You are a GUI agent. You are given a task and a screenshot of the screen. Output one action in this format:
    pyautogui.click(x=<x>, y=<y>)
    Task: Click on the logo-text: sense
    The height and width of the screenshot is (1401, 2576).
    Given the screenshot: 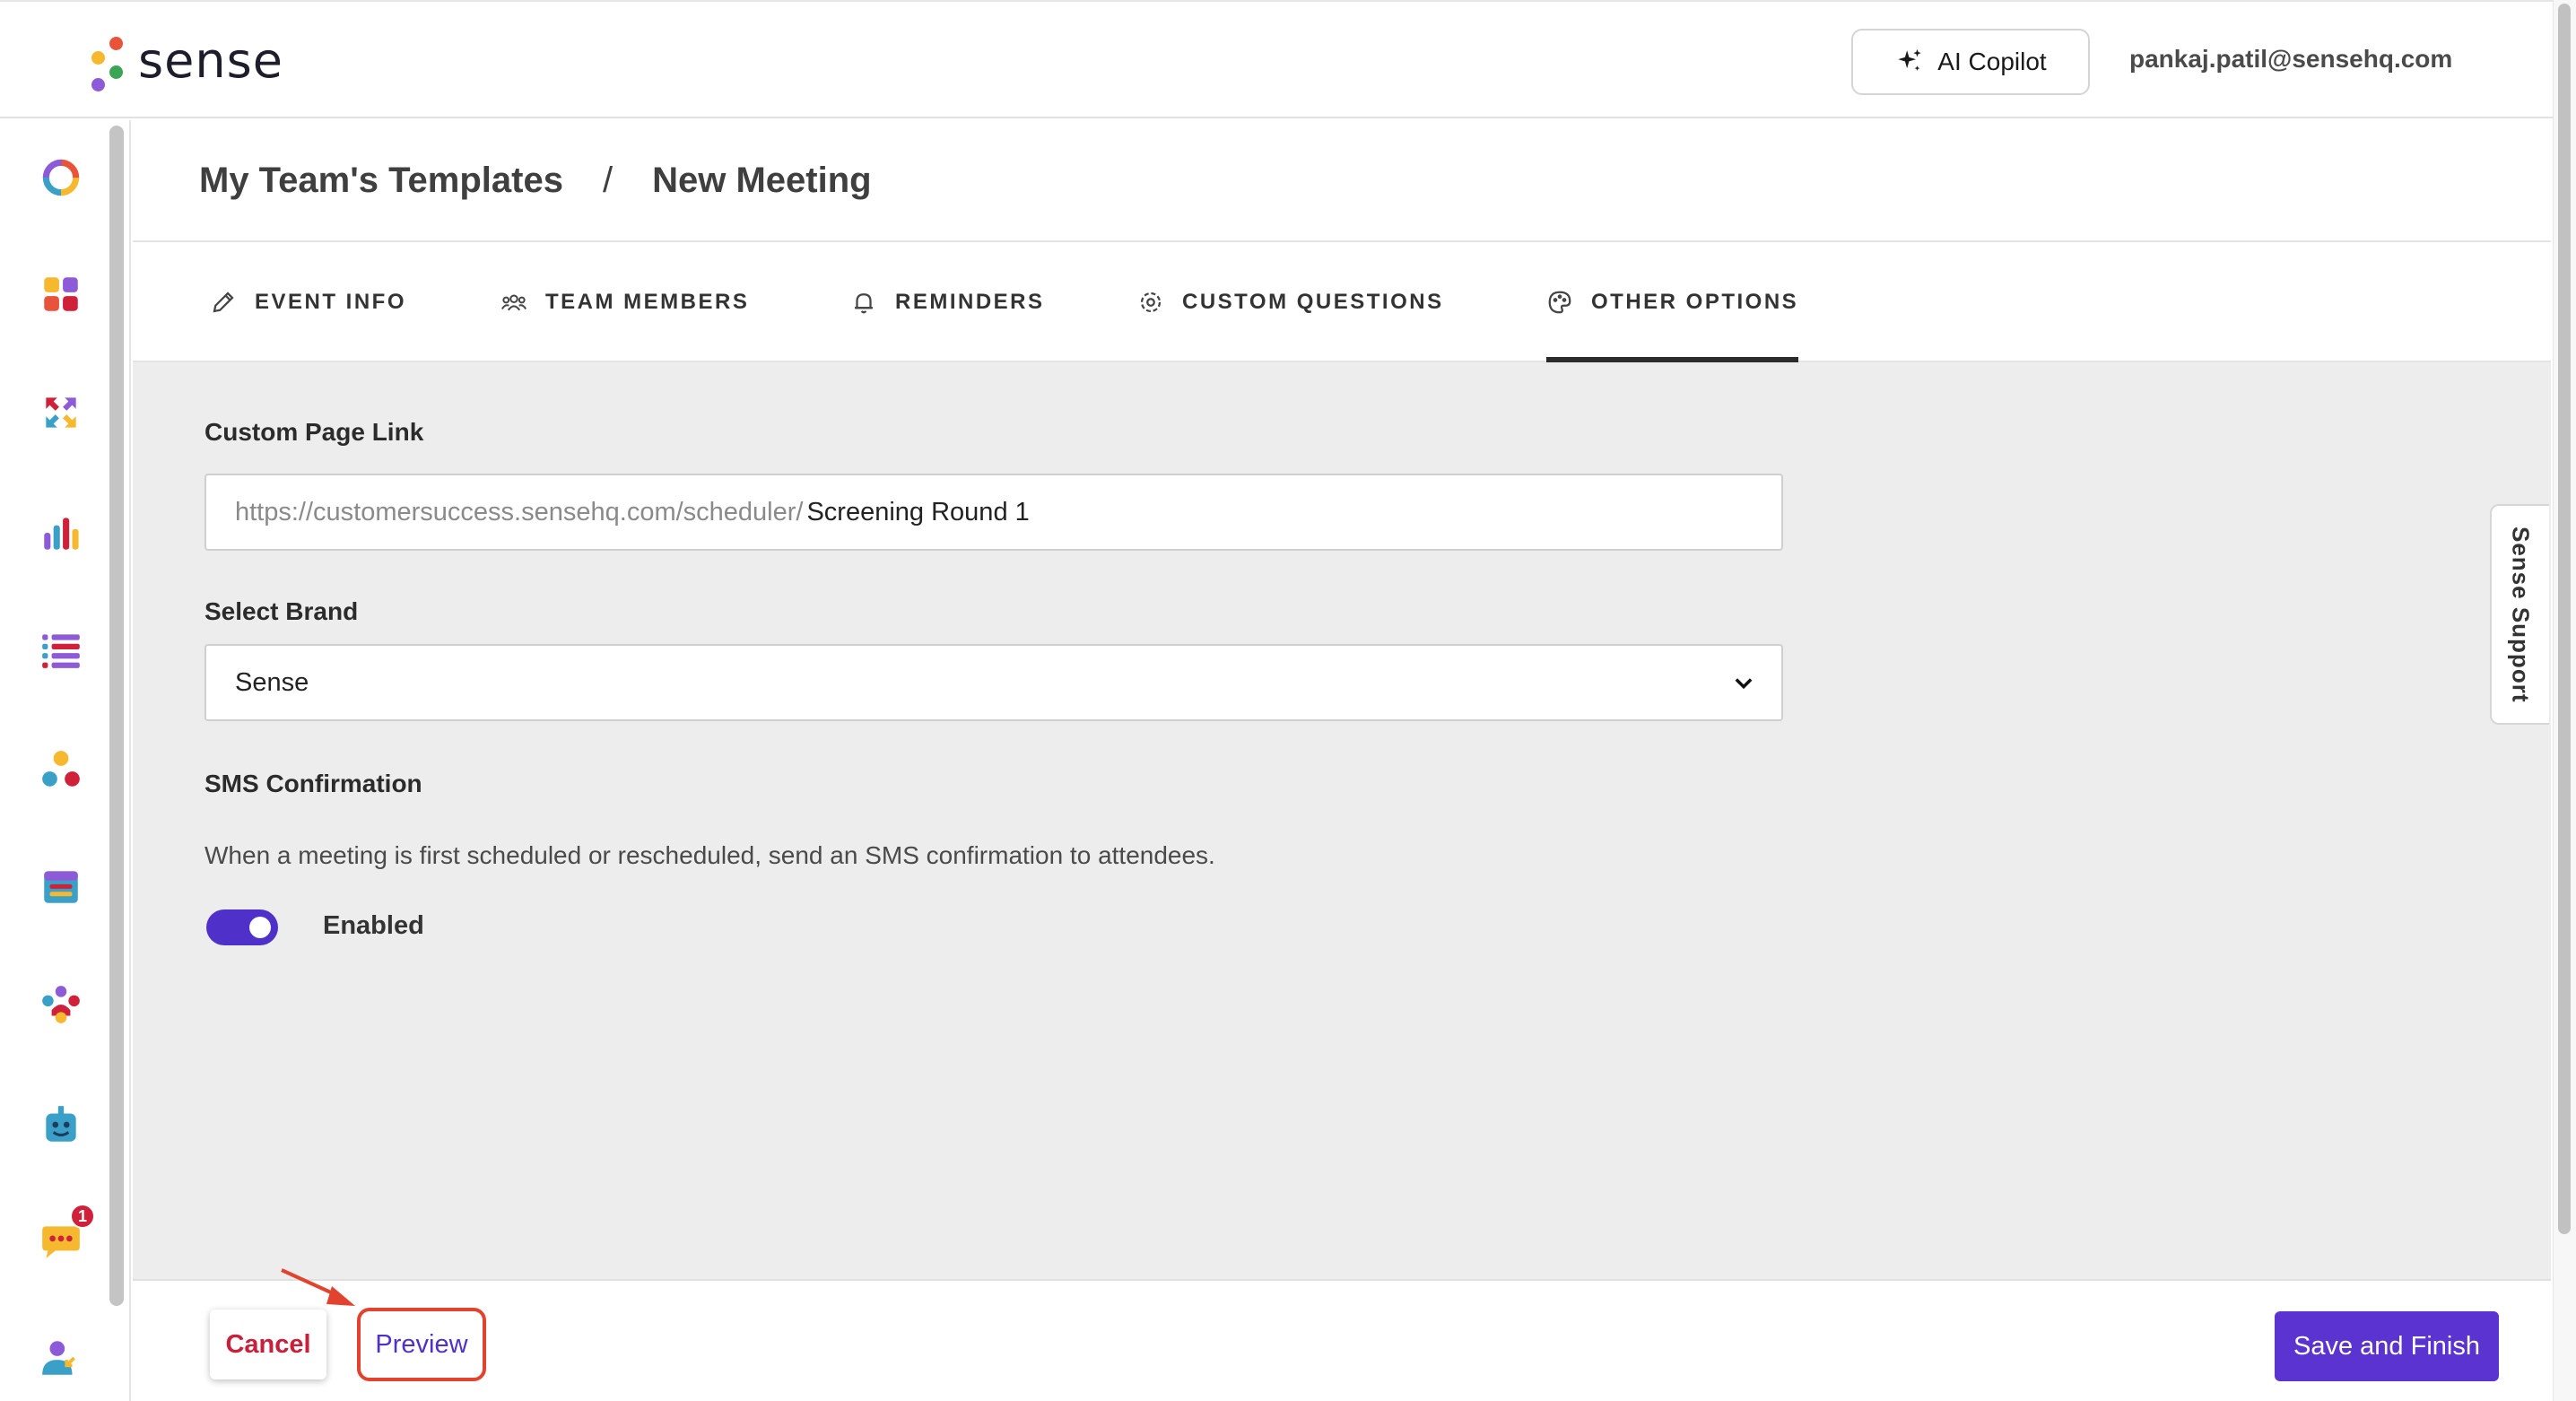 What is the action you would take?
    pyautogui.click(x=210, y=60)
    